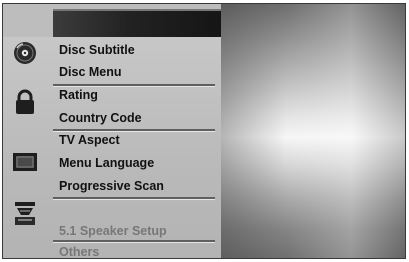  Describe the element at coordinates (79, 250) in the screenshot. I see `menu-item-others: Others` at that location.